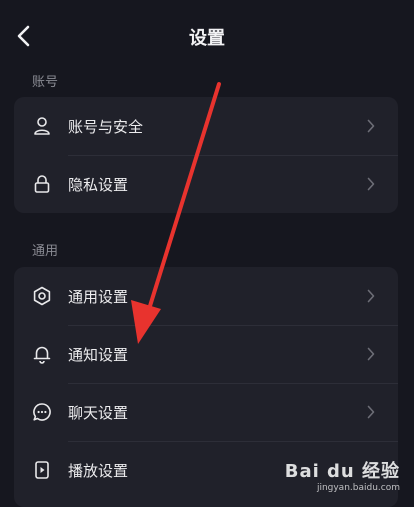  What do you see at coordinates (42, 354) in the screenshot?
I see `bell-icon` at bounding box center [42, 354].